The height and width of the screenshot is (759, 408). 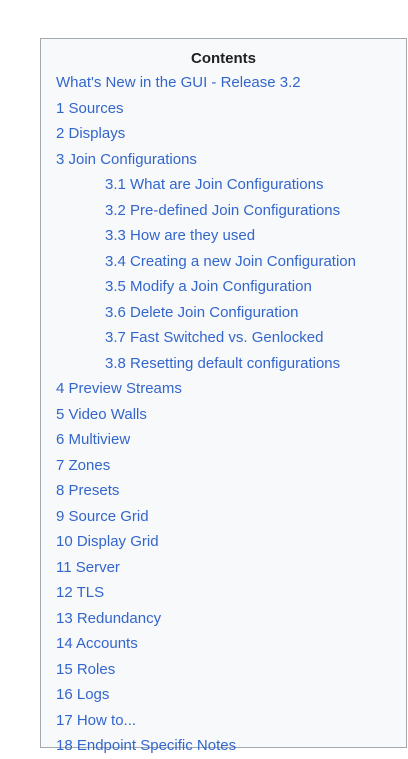 What do you see at coordinates (231, 670) in the screenshot?
I see `toc-item: 15 Roles` at bounding box center [231, 670].